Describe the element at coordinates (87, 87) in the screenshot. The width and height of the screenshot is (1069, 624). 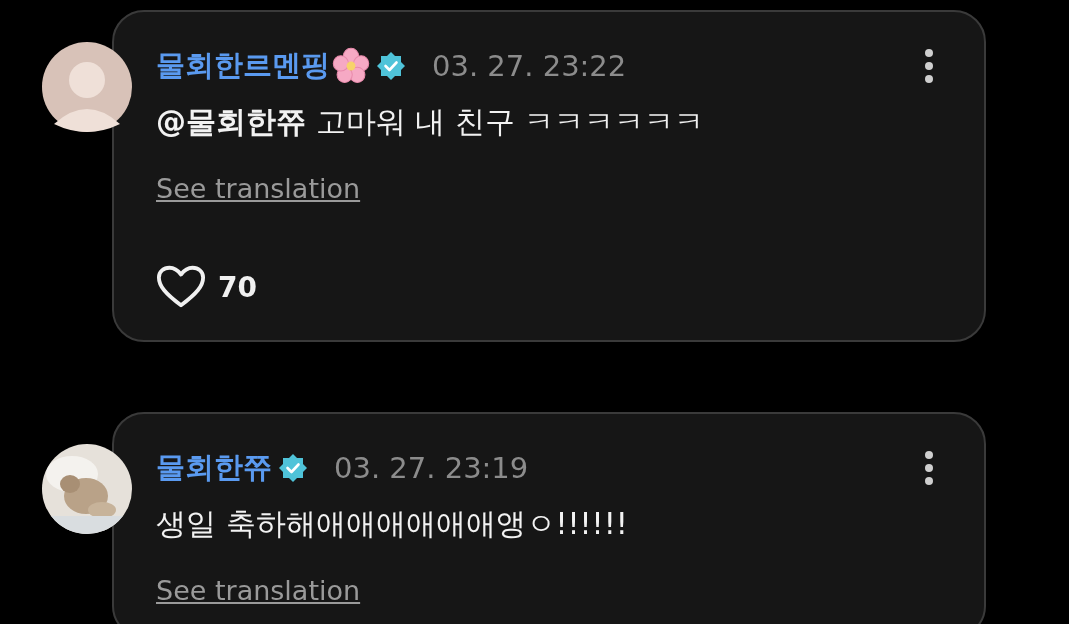
I see `avatar` at that location.